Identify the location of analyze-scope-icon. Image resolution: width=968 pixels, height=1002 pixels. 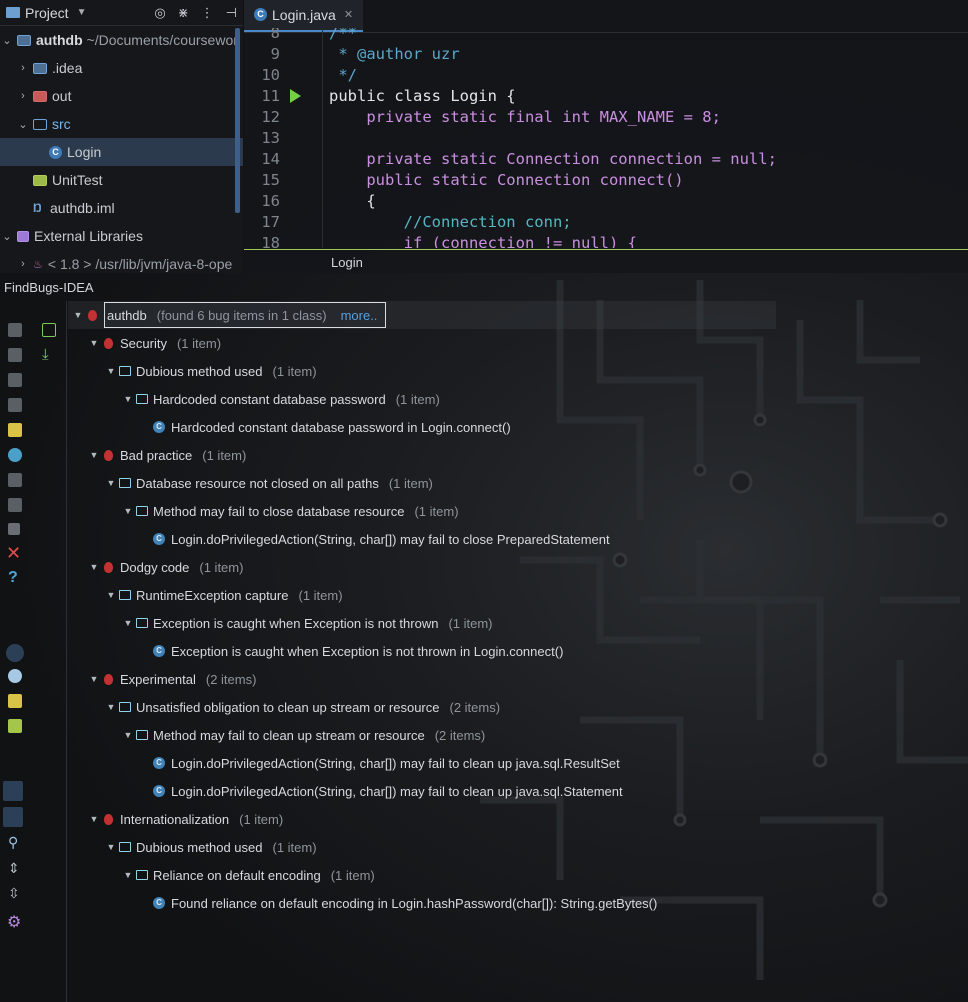
(15, 455).